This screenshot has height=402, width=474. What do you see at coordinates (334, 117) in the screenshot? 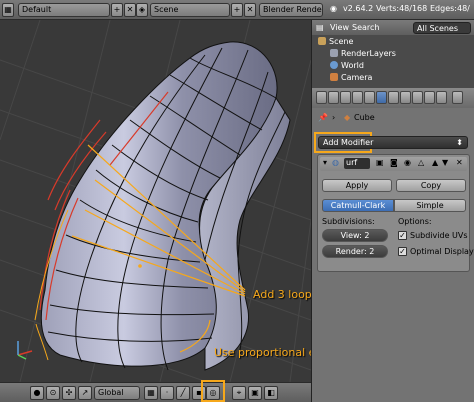
I see `chevron-right-icon: ›` at bounding box center [334, 117].